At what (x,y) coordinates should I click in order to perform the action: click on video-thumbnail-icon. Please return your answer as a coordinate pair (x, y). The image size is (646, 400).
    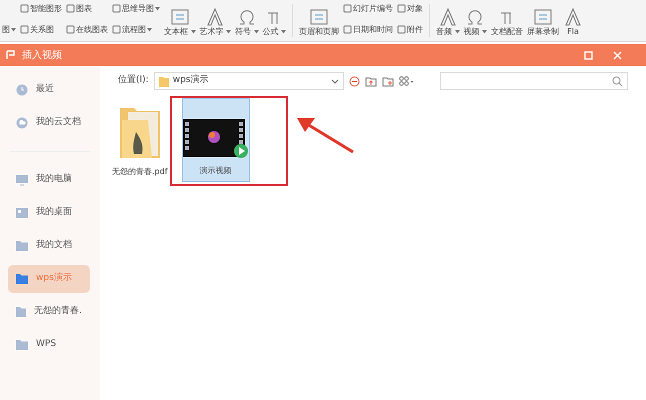
    Looking at the image, I should click on (215, 138).